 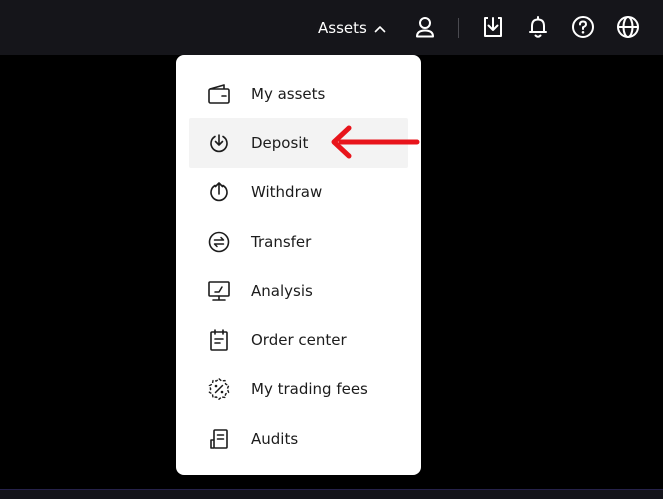 I want to click on bell-icon, so click(x=538, y=27).